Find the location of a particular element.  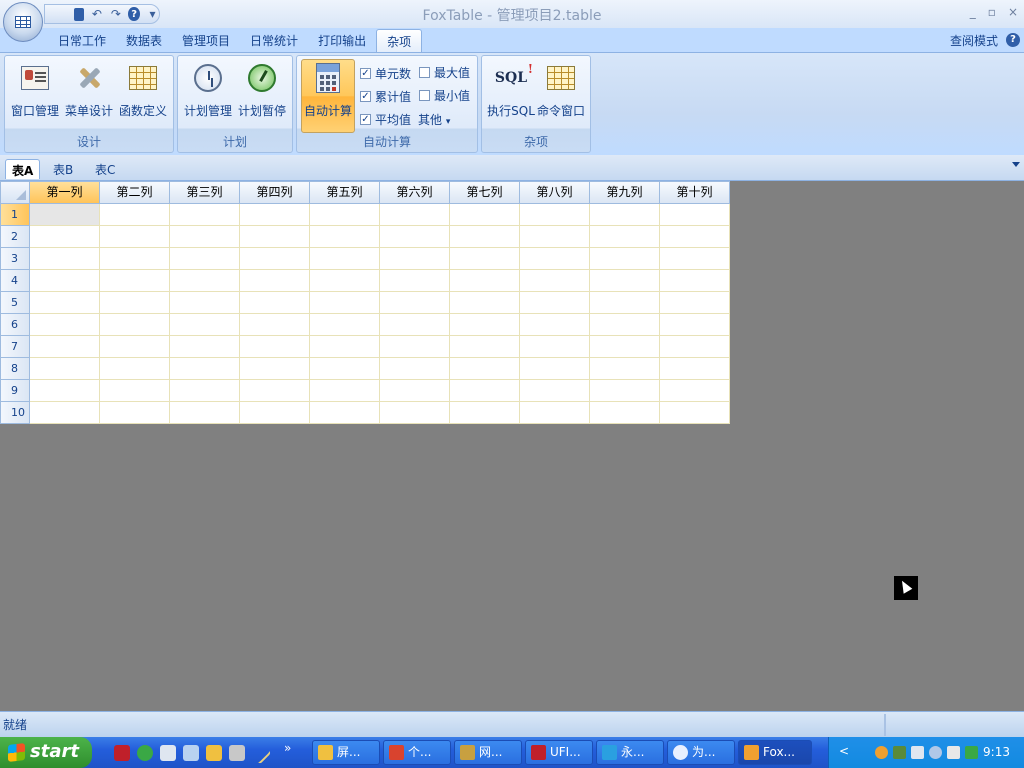

tab-data-table: 数据表 is located at coordinates (144, 40).